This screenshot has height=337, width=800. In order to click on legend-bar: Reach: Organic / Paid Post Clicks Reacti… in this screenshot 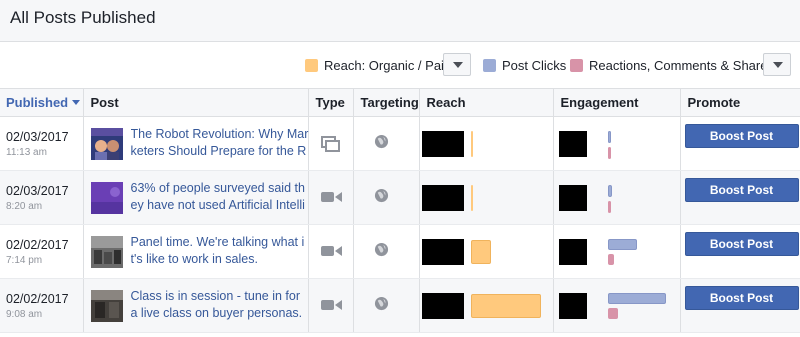, I will do `click(400, 65)`.